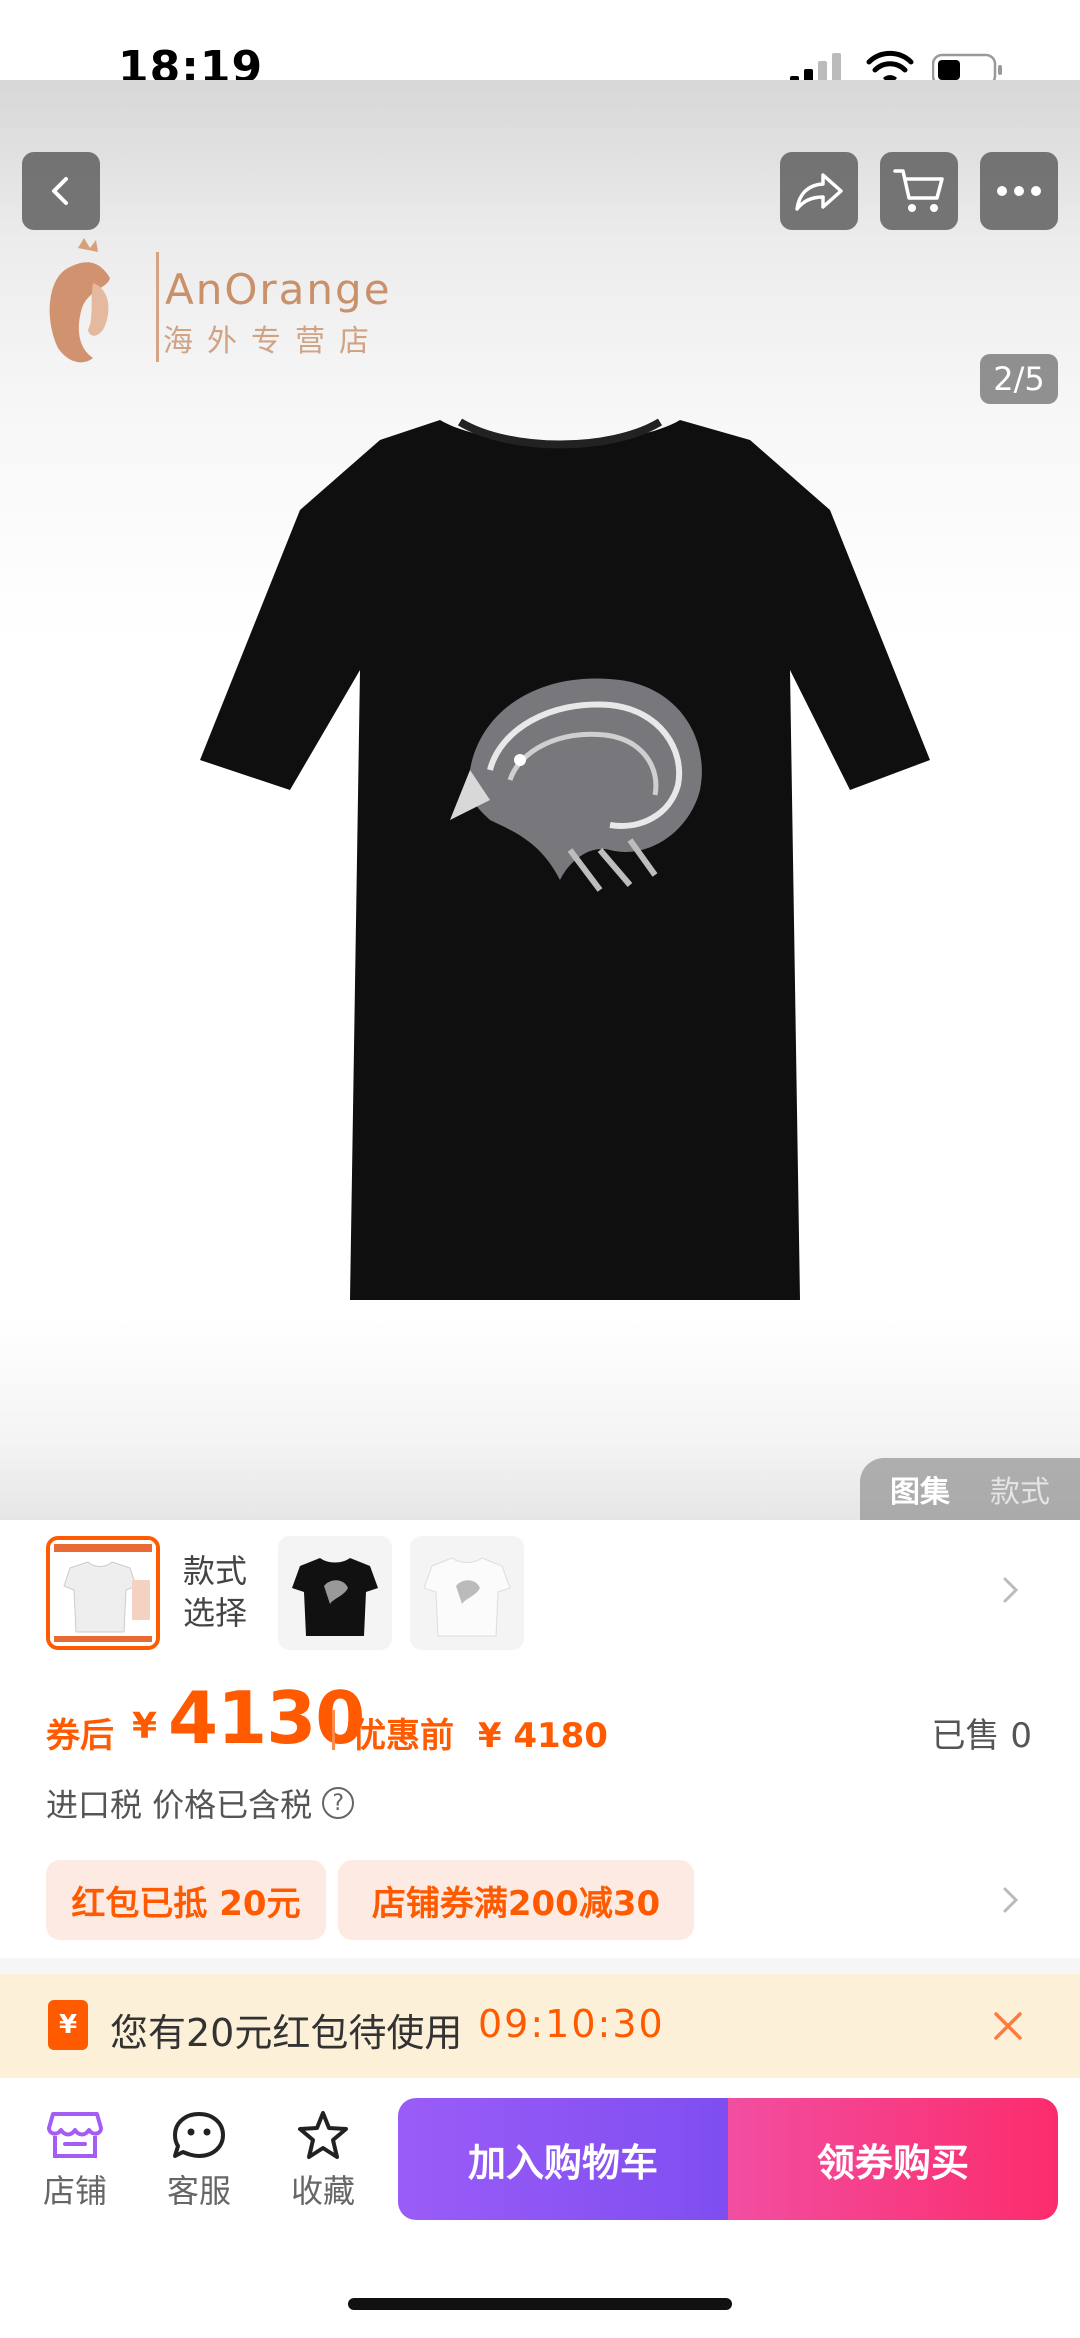 This screenshot has height=2338, width=1080. I want to click on home-indicator, so click(540, 2304).